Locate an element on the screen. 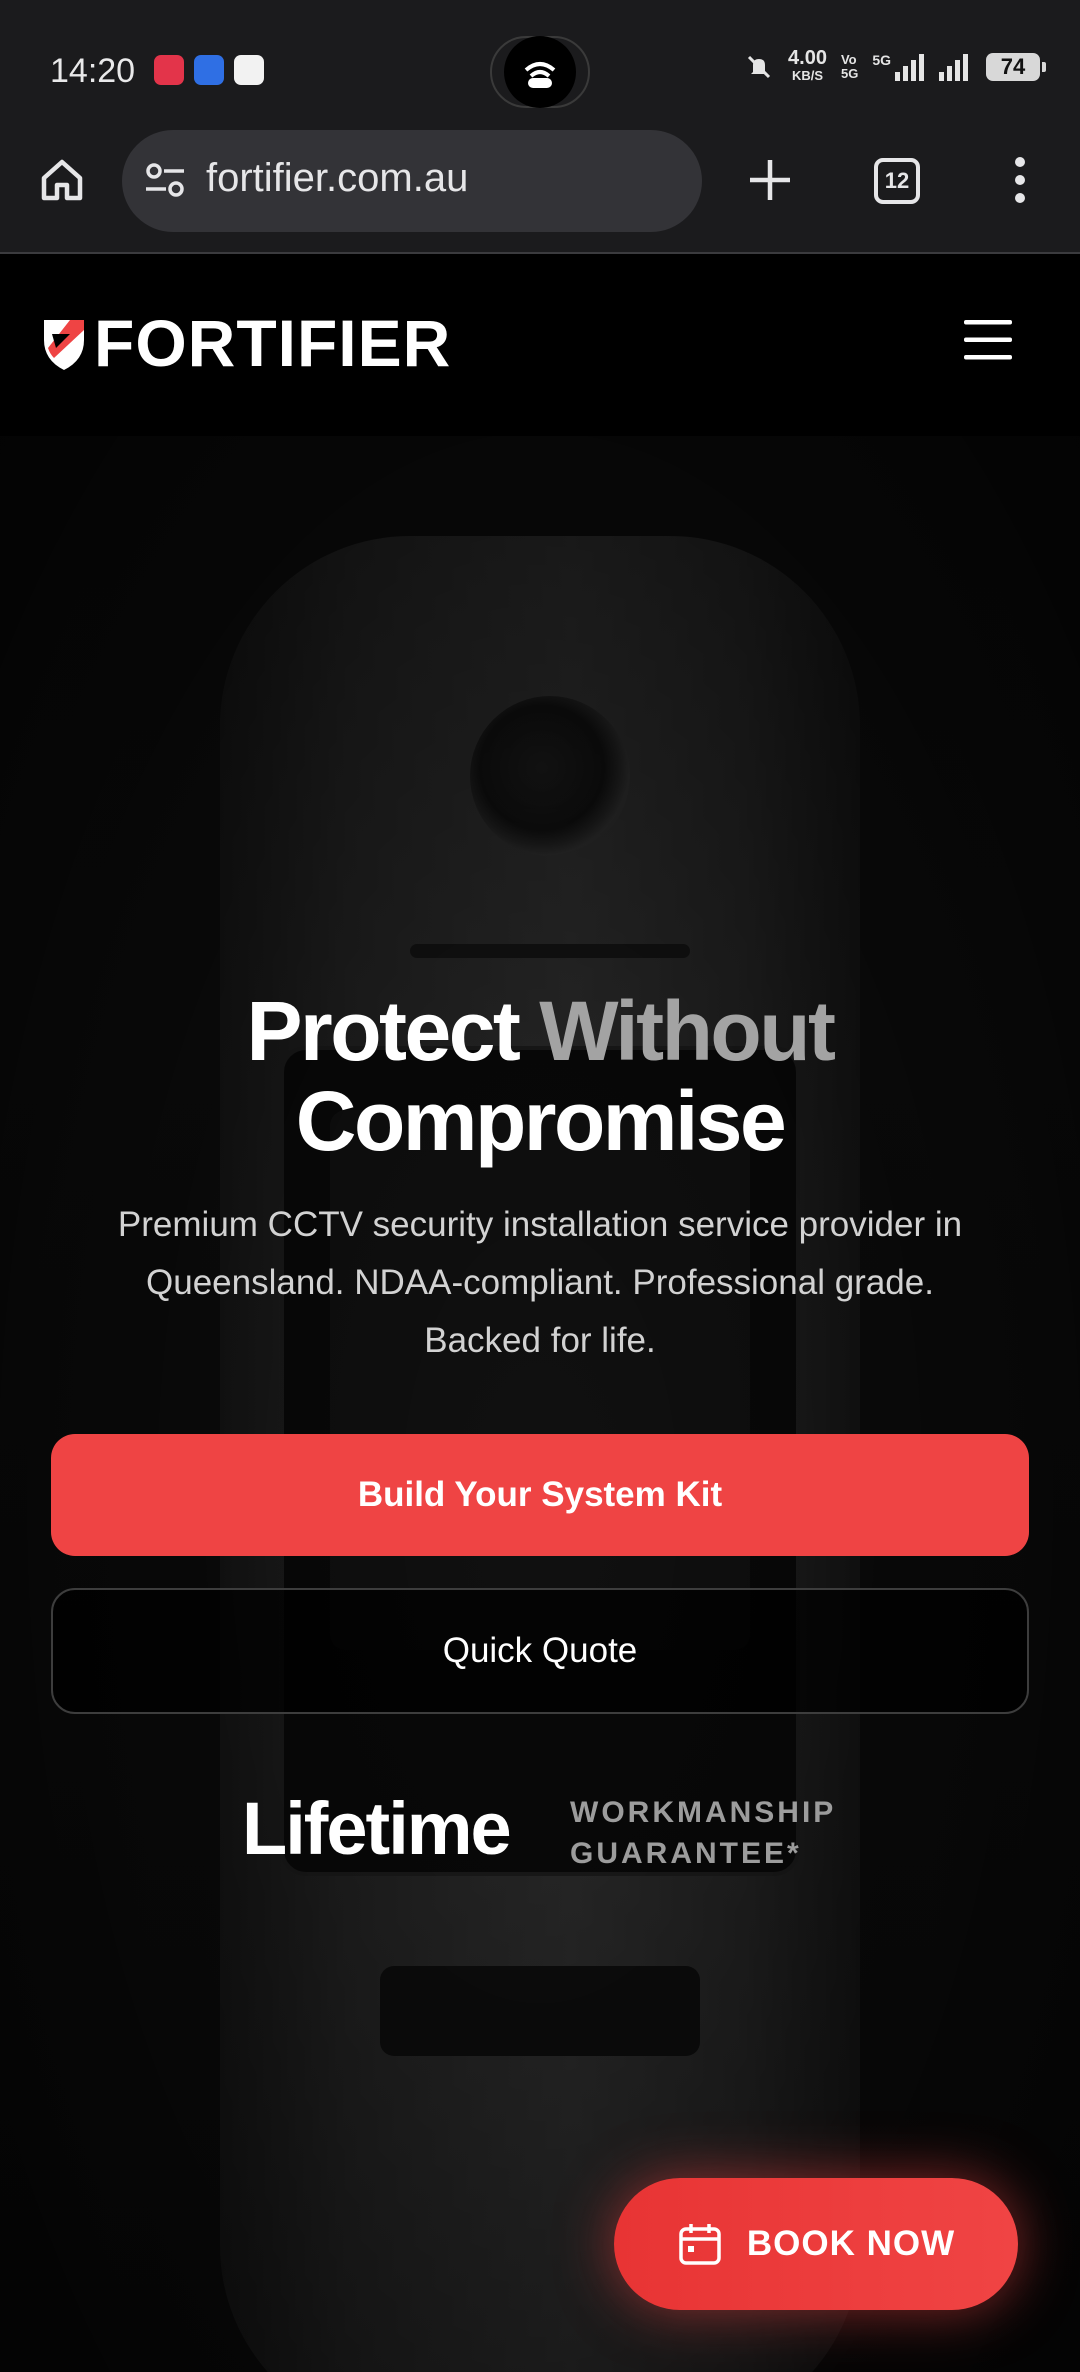 The width and height of the screenshot is (1080, 2372). tab-switcher-button: 12 is located at coordinates (897, 181).